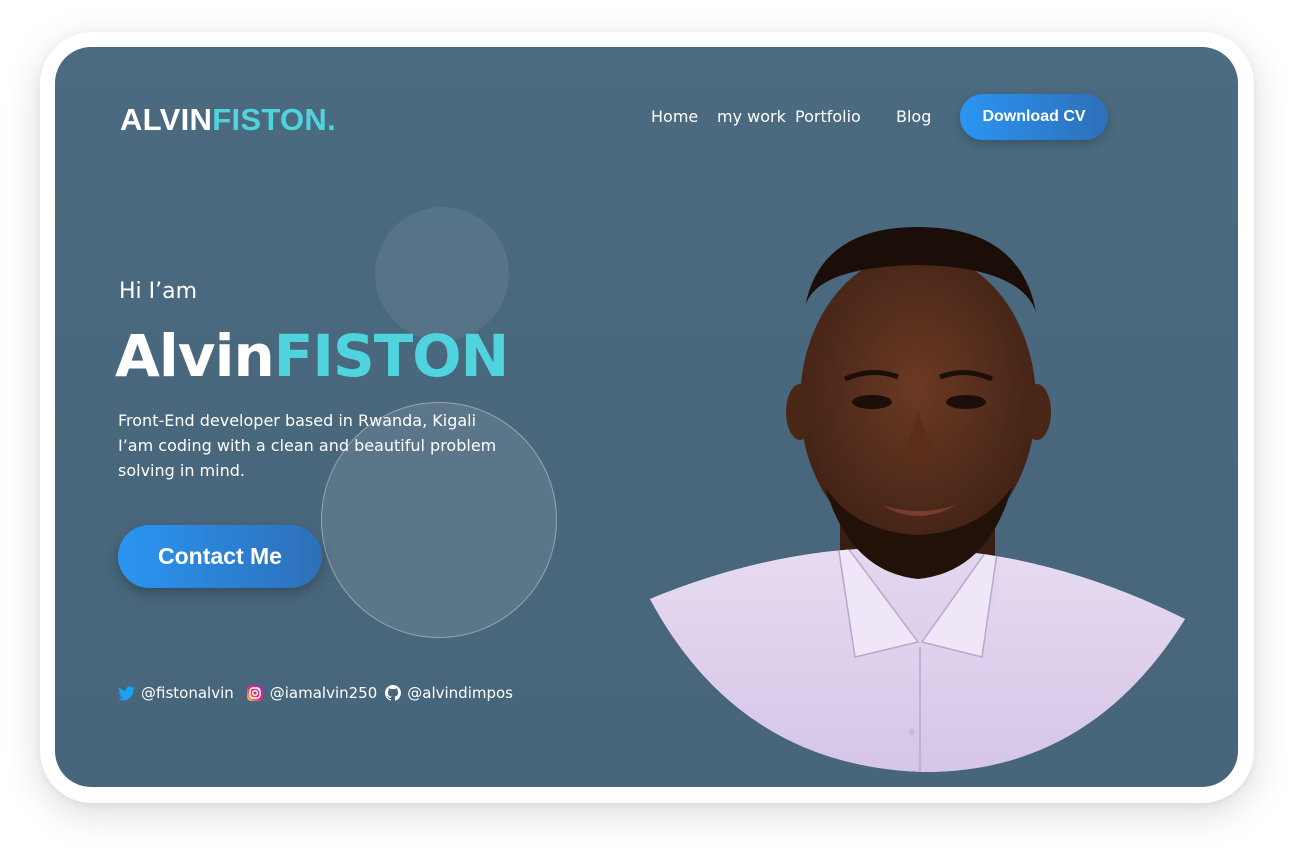  I want to click on logo-accent-text: FISTON., so click(274, 119).